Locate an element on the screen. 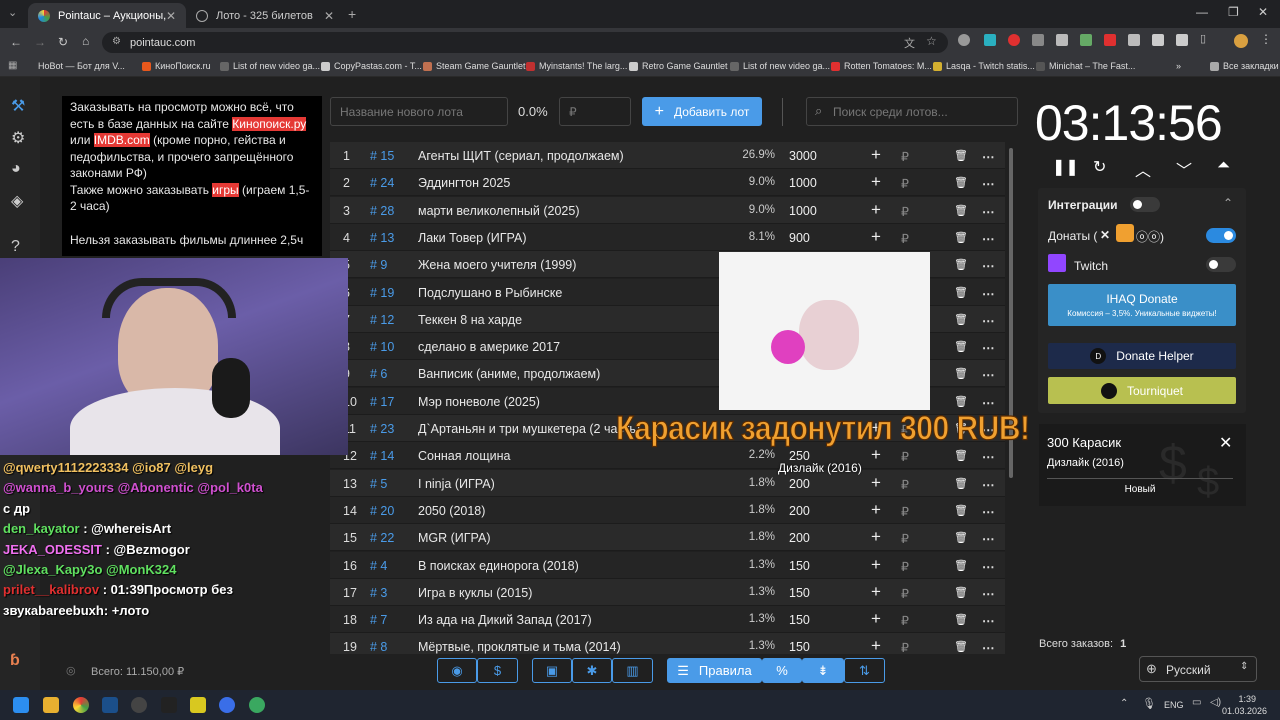 This screenshot has height=720, width=1280. maximize-icon: ❐ is located at coordinates (1233, 12).